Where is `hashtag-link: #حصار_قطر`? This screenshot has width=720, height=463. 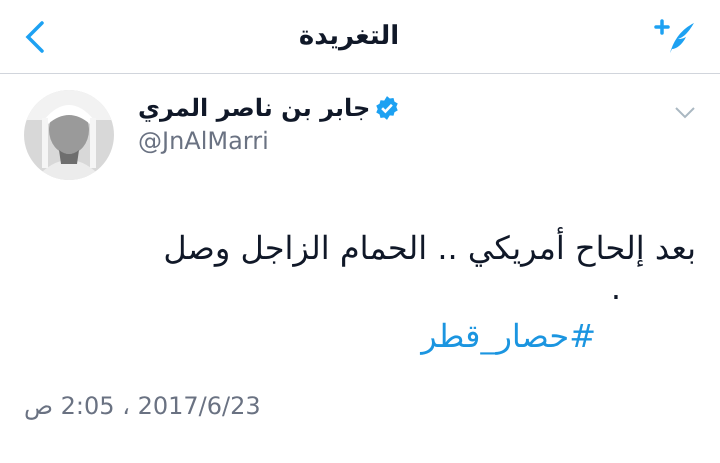
hashtag-link: #حصار_قطر is located at coordinates (508, 336).